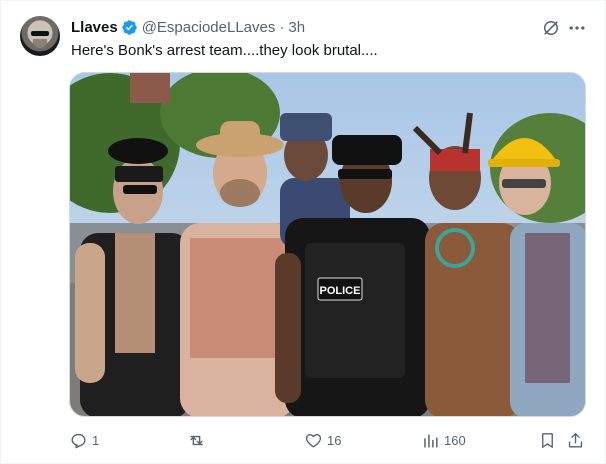 The width and height of the screenshot is (606, 464). Describe the element at coordinates (577, 28) in the screenshot. I see `more-dots-icon` at that location.